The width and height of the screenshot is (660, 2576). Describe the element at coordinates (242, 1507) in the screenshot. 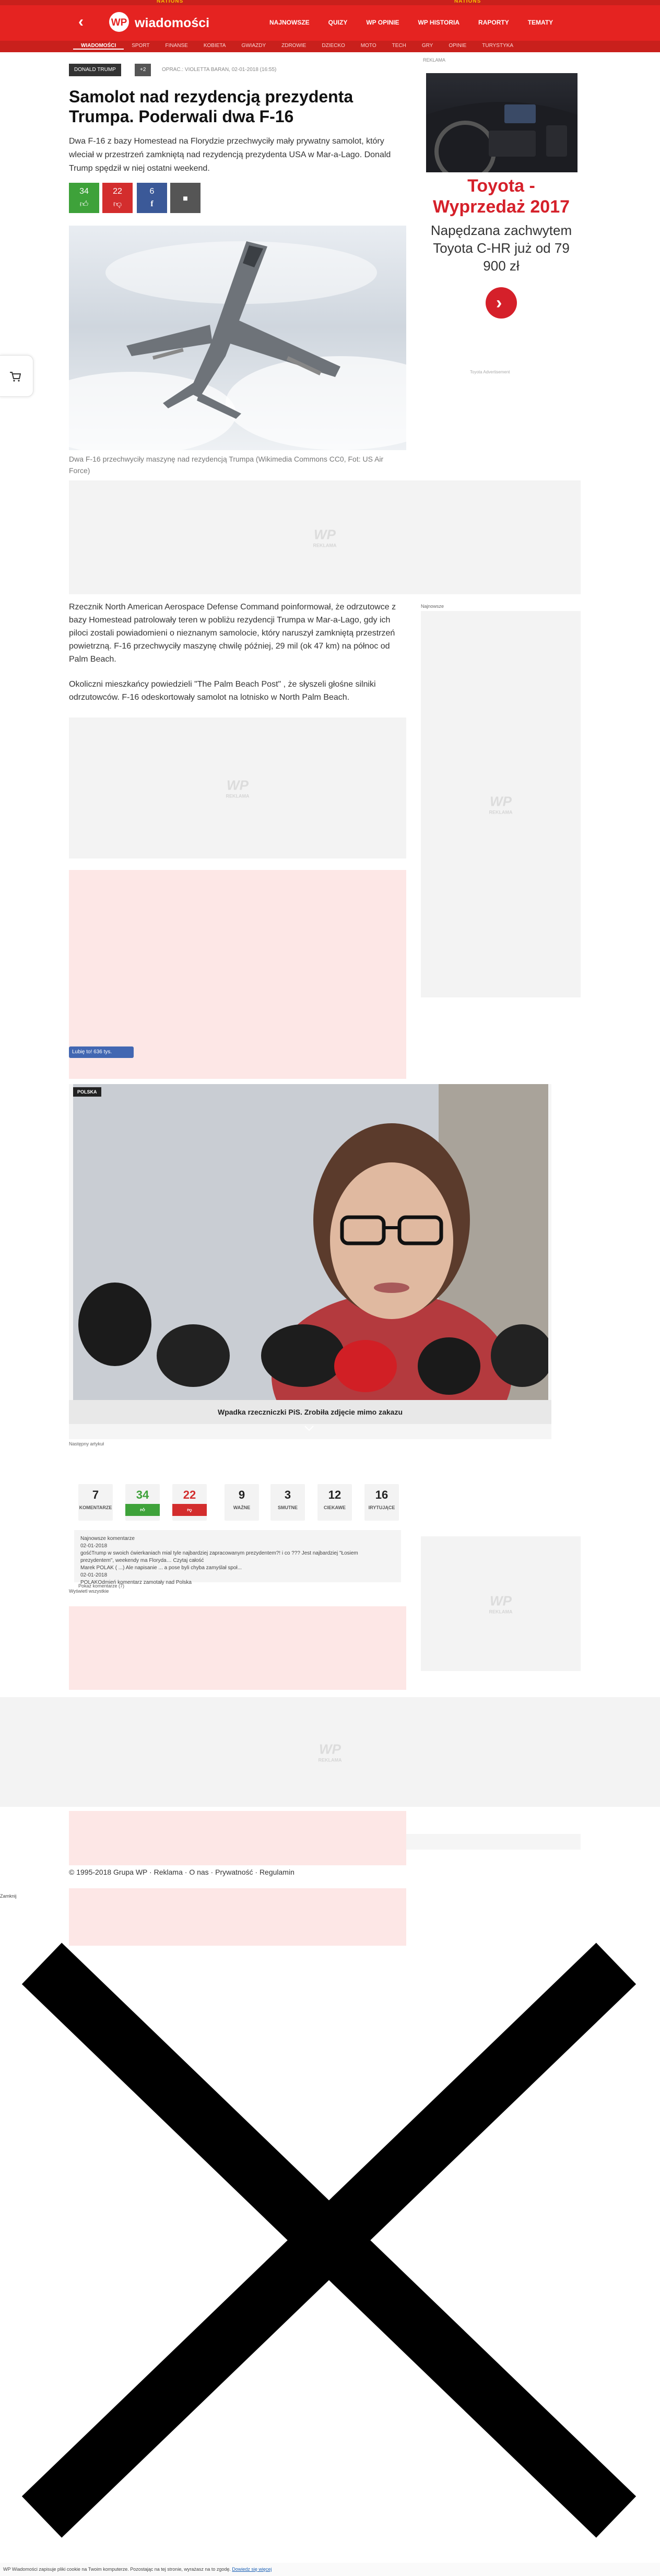

I see `count-label: WAŻNE` at that location.